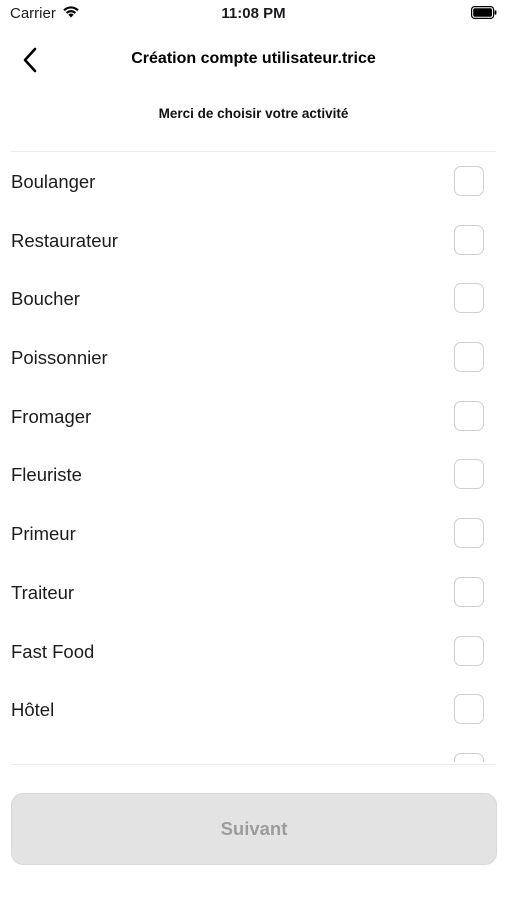  What do you see at coordinates (253, 181) in the screenshot?
I see `activity-row: Boulanger` at bounding box center [253, 181].